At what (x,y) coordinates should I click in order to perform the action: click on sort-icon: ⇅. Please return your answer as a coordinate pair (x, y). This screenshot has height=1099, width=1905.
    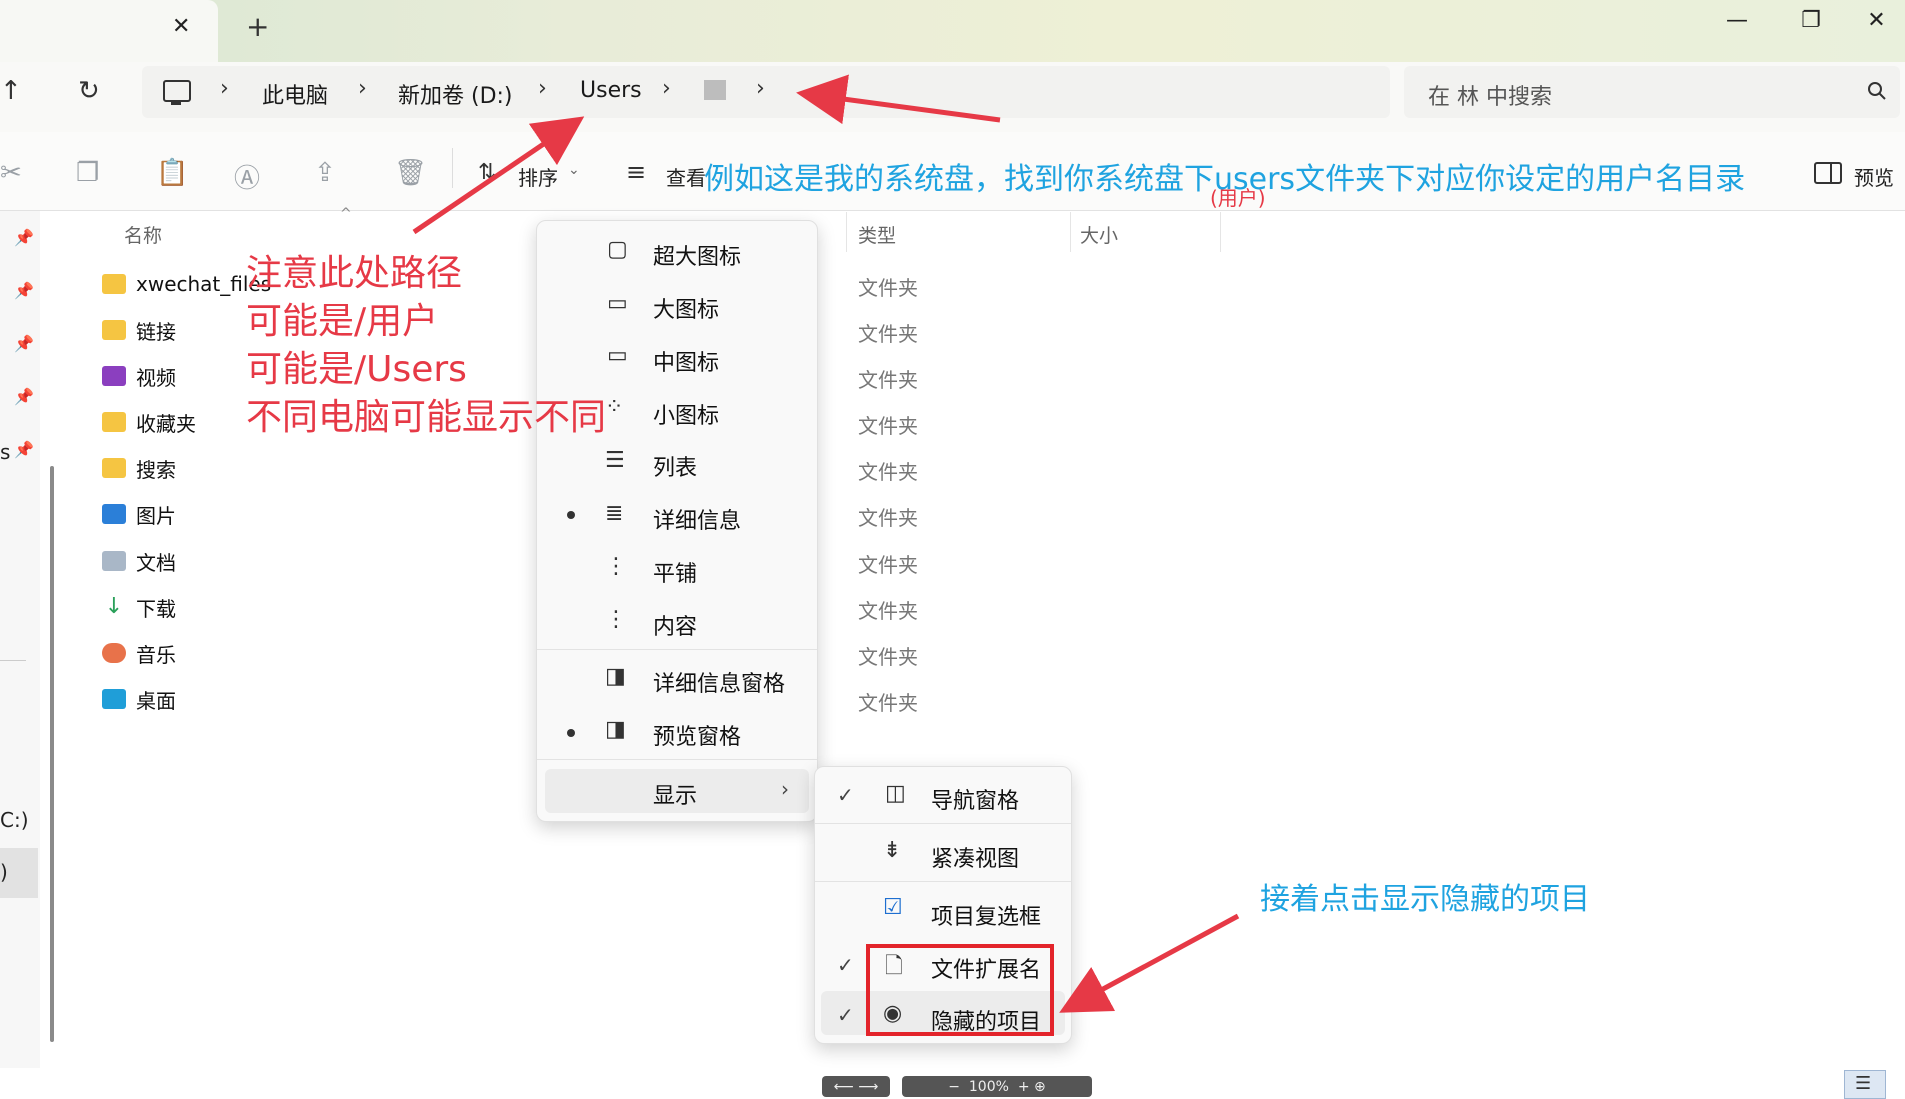
    Looking at the image, I should click on (487, 172).